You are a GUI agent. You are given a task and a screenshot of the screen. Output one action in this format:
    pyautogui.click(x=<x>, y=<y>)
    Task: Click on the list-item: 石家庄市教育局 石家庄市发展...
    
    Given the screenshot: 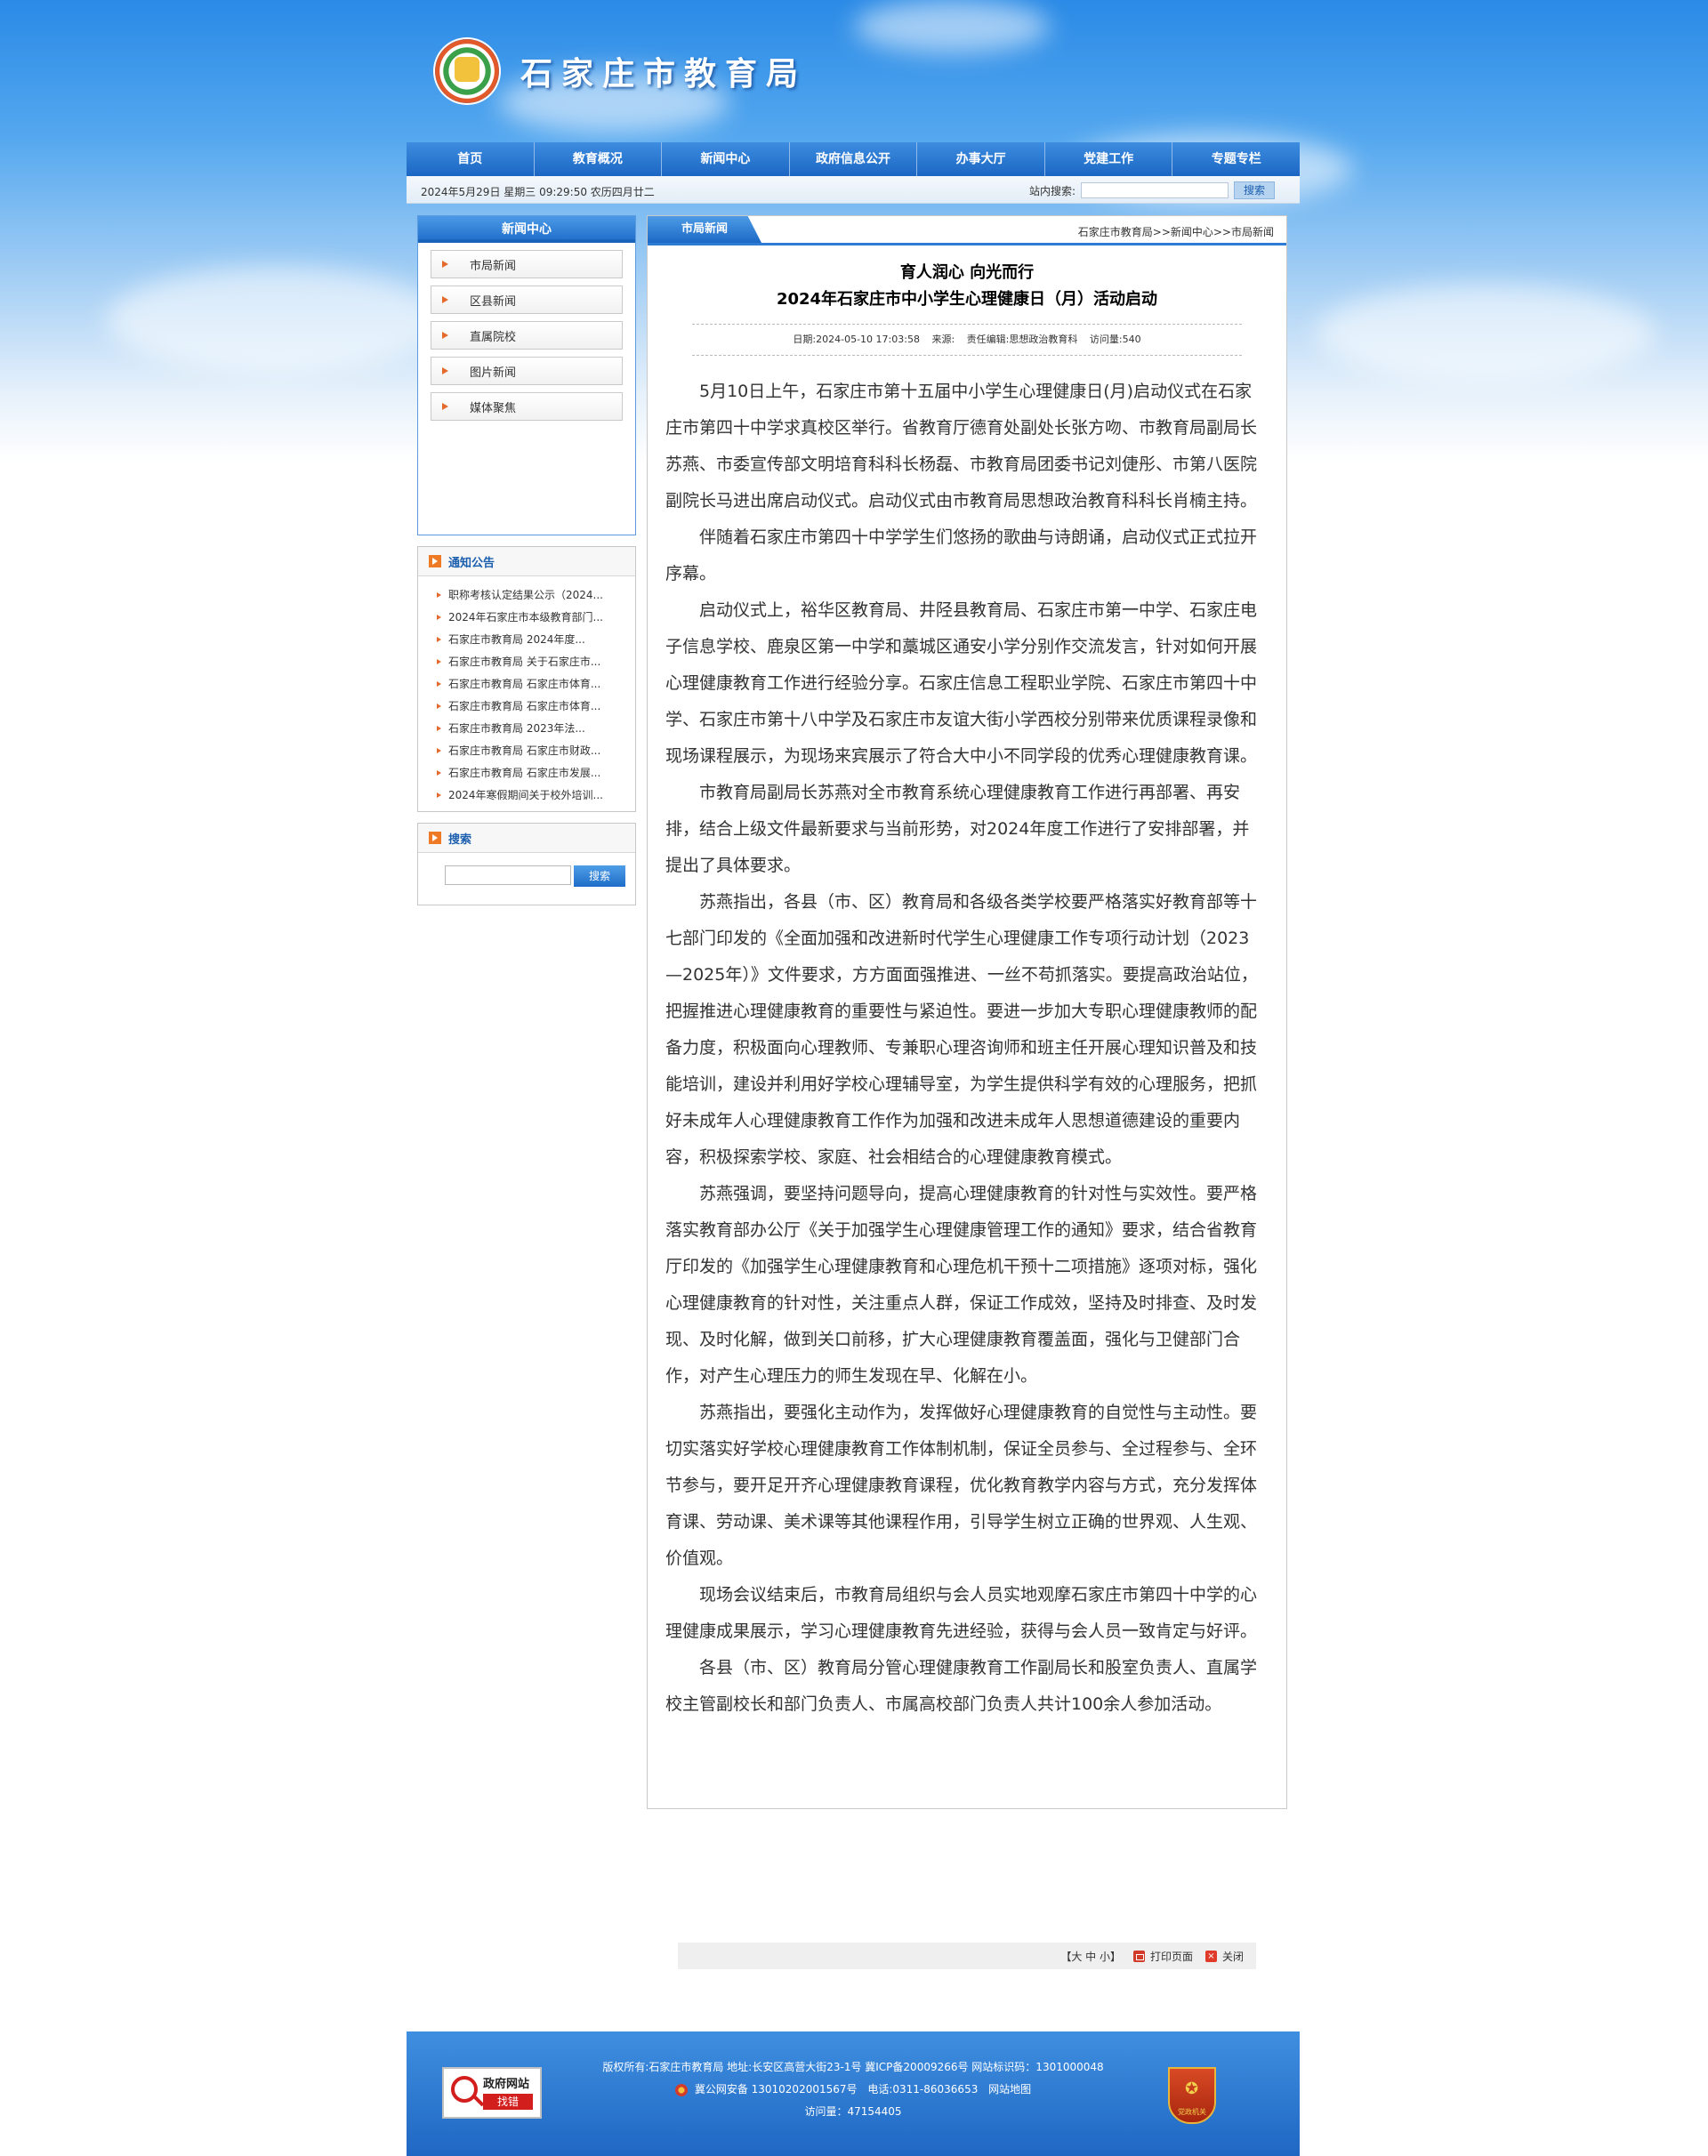 What is the action you would take?
    pyautogui.click(x=526, y=773)
    